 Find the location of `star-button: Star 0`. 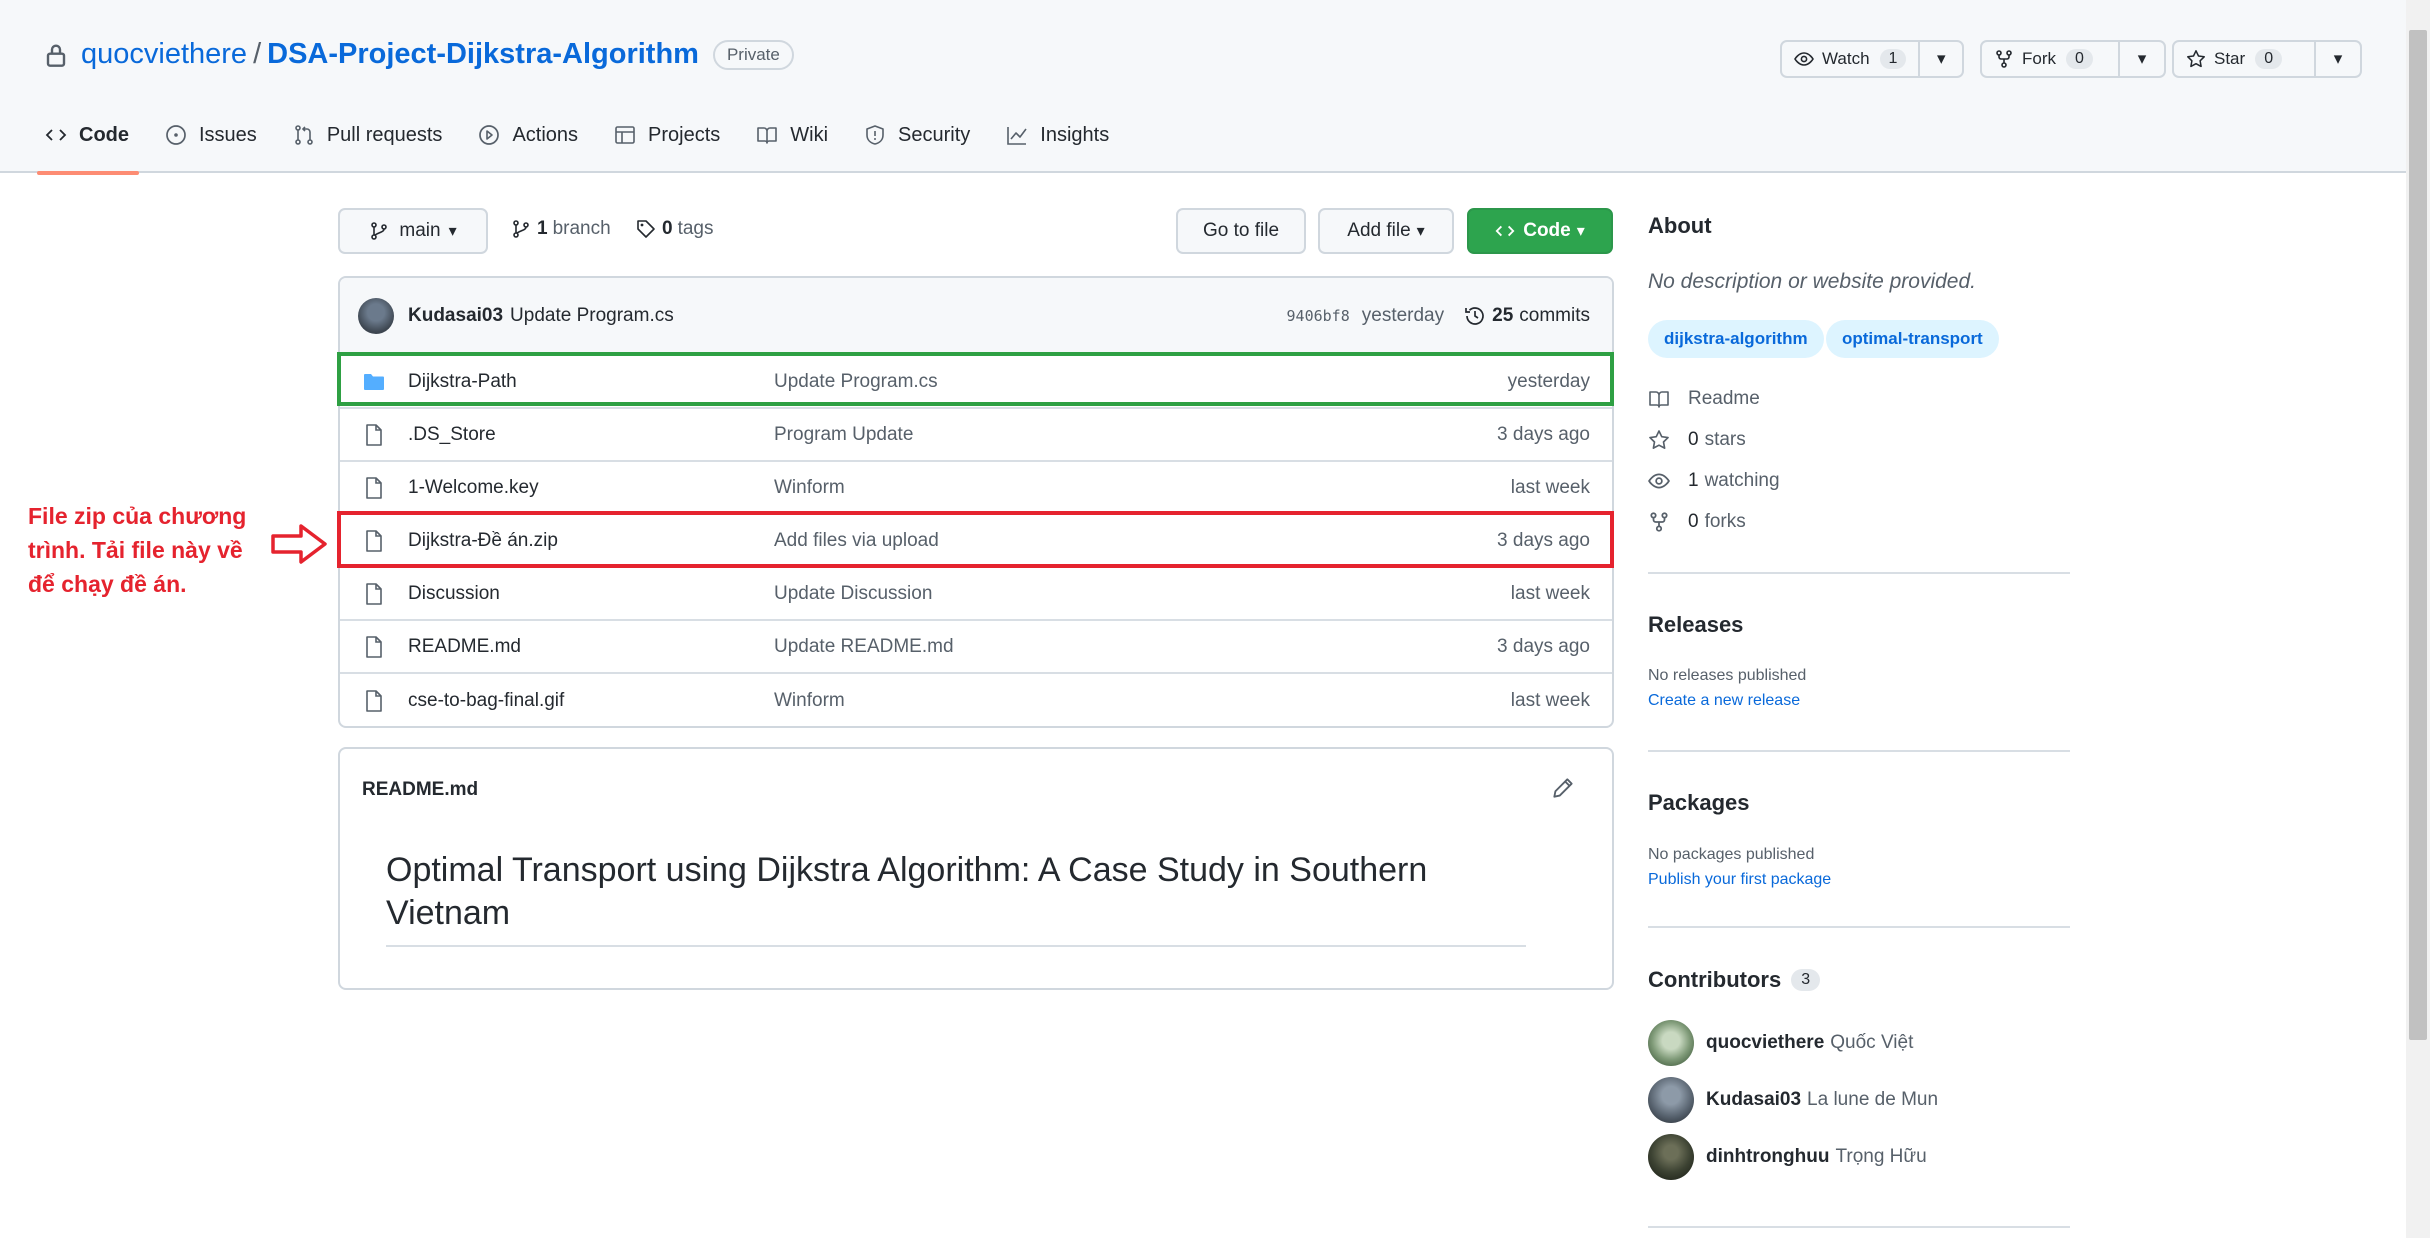

star-button: Star 0 is located at coordinates (2245, 59).